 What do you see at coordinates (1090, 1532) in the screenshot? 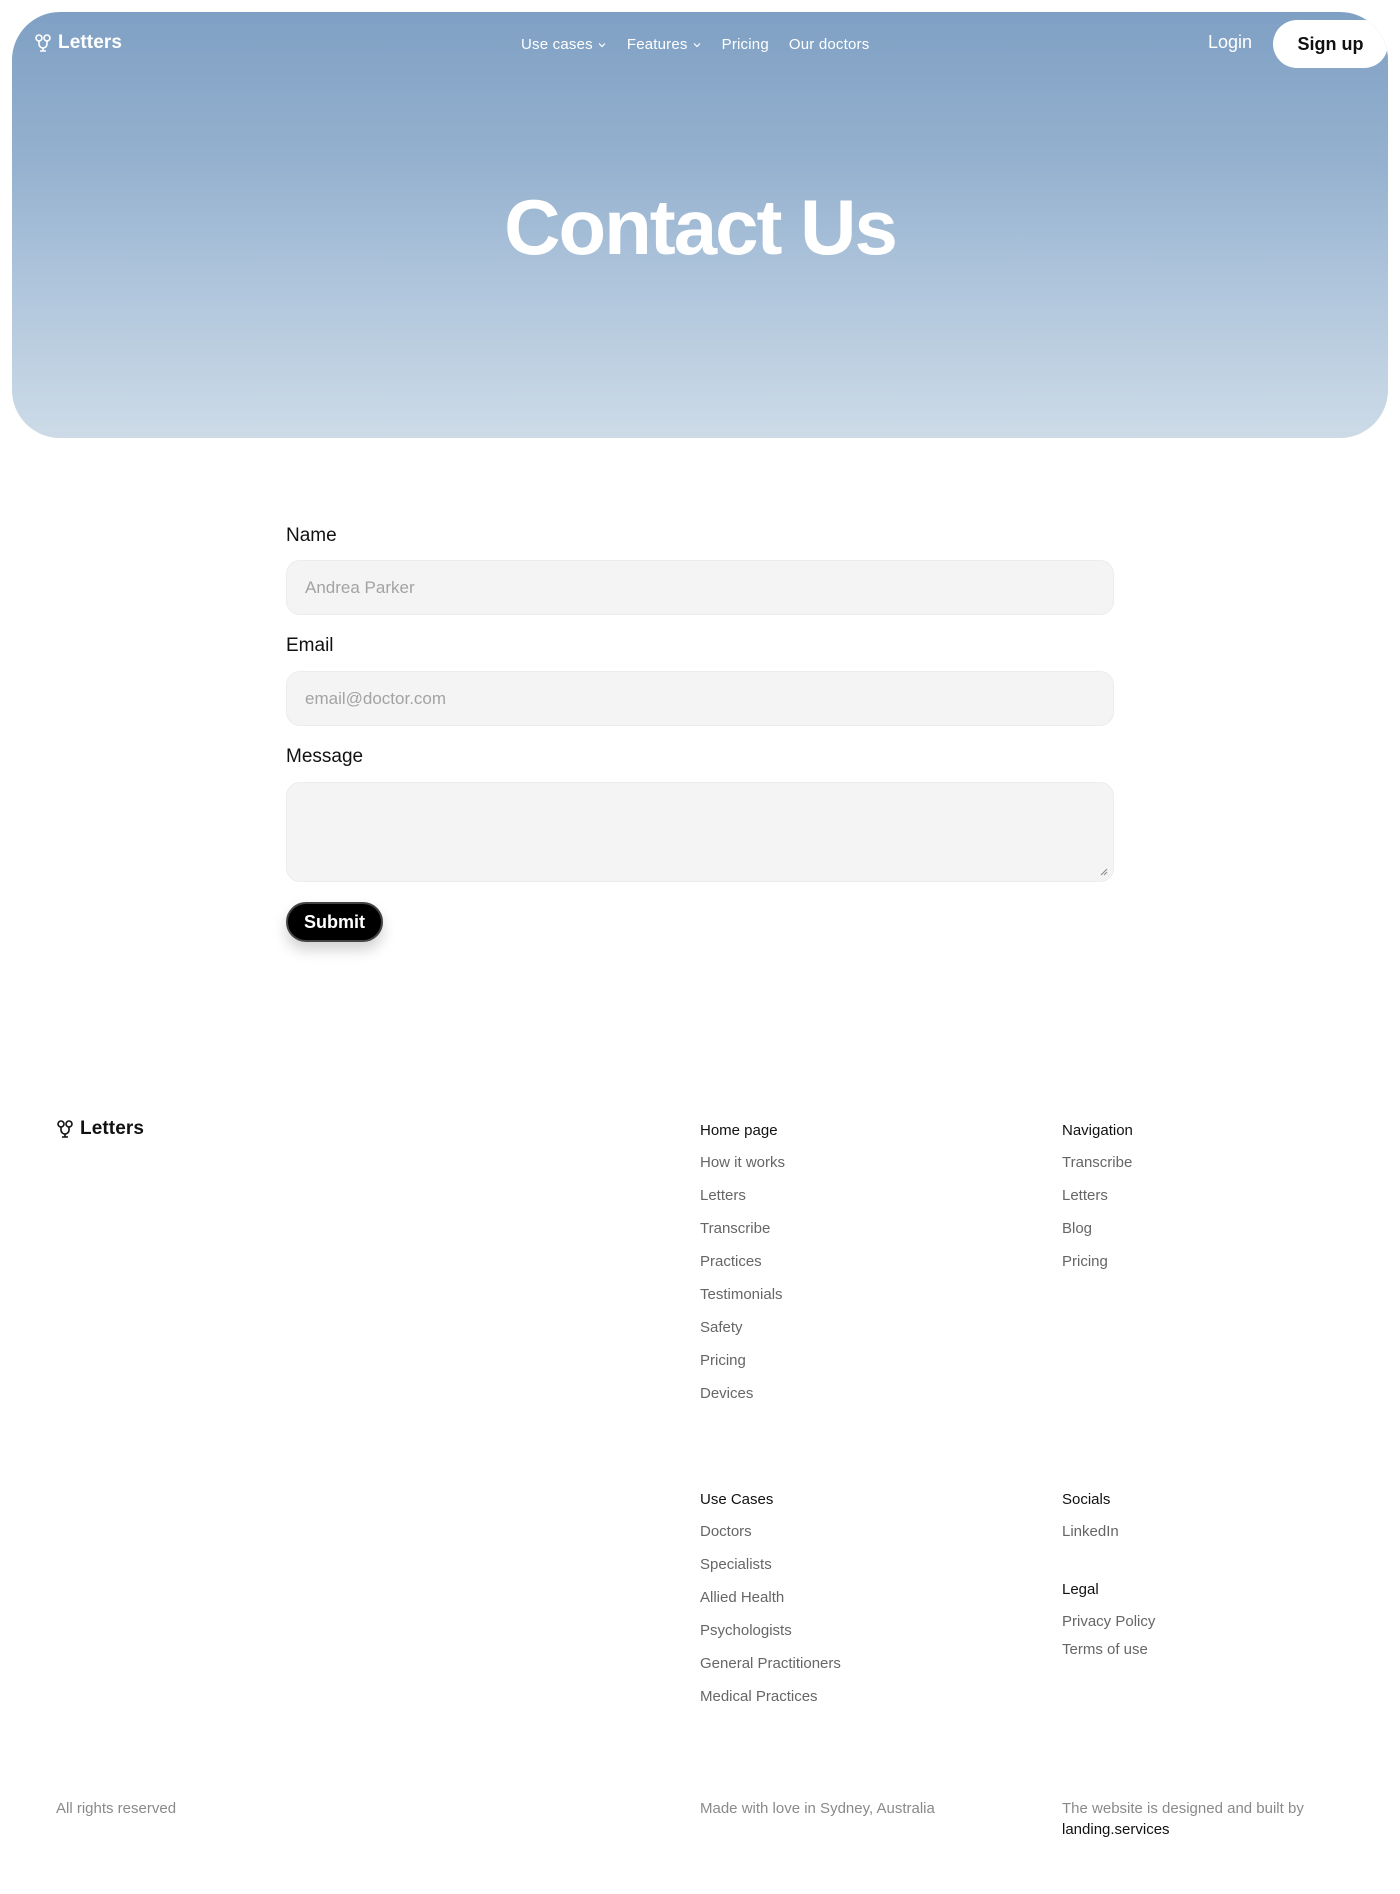
I see `footer-social-linkedin: LinkedIn` at bounding box center [1090, 1532].